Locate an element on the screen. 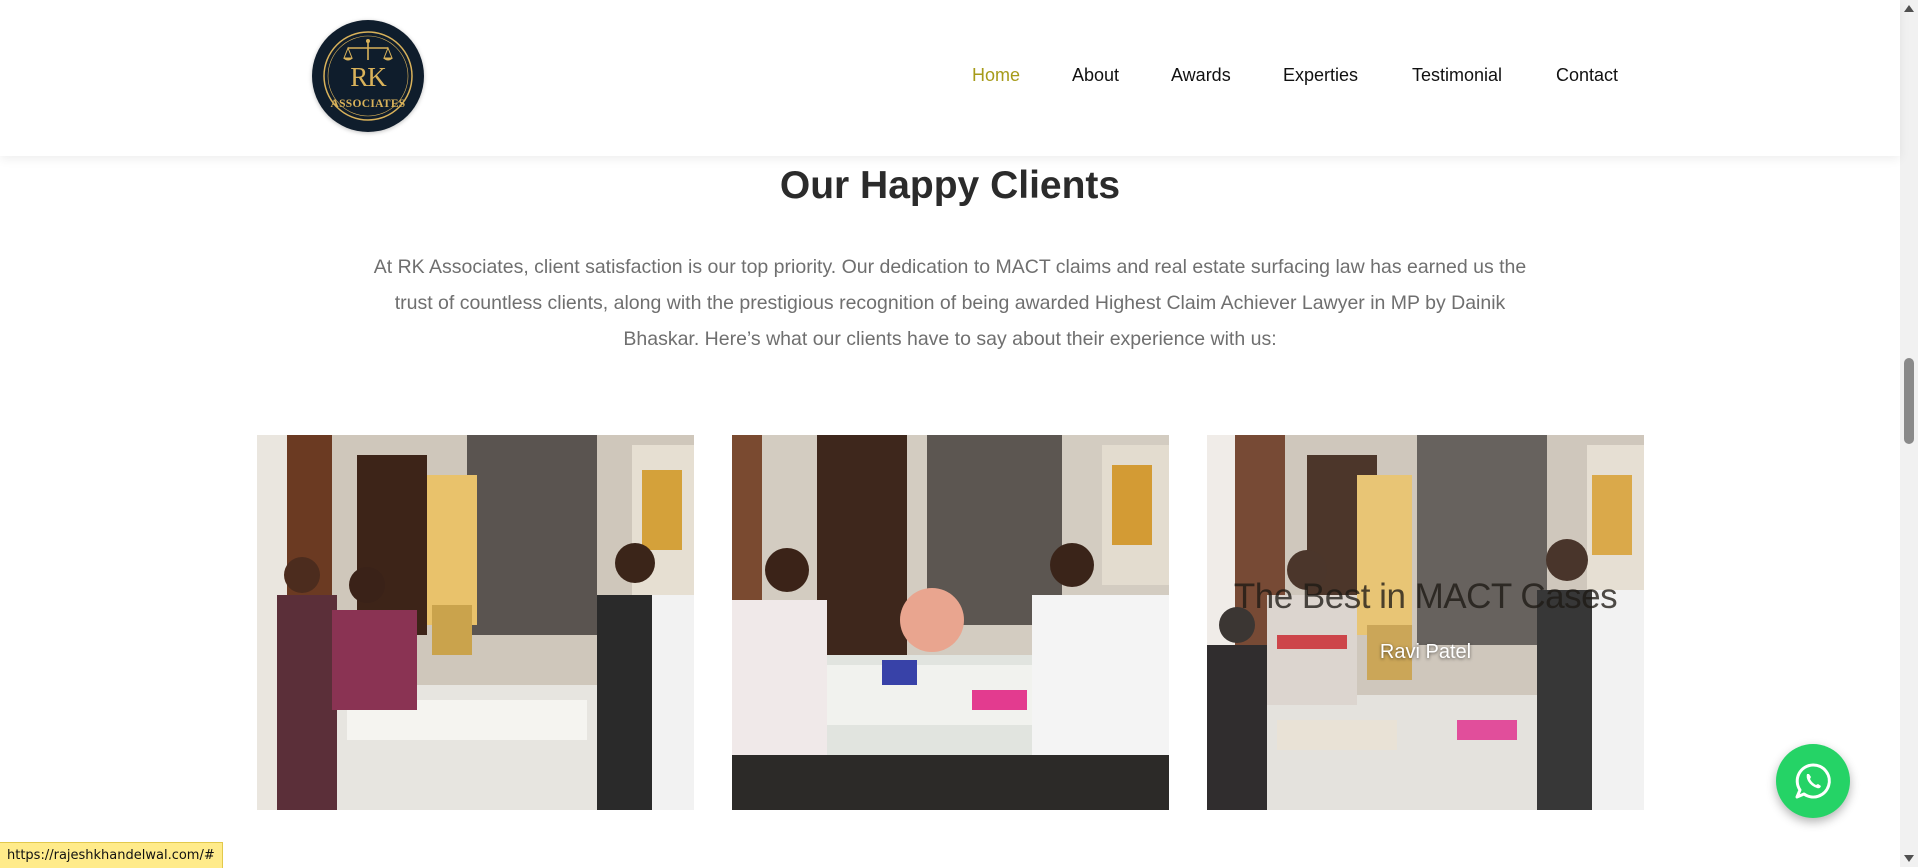  rk-associates-logo: RK ASSOCIATES is located at coordinates (368, 76).